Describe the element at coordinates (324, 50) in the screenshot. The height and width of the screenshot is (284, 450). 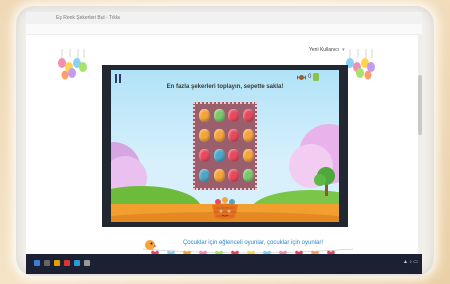
I see `user-name: Yeni Kullanıcı` at that location.